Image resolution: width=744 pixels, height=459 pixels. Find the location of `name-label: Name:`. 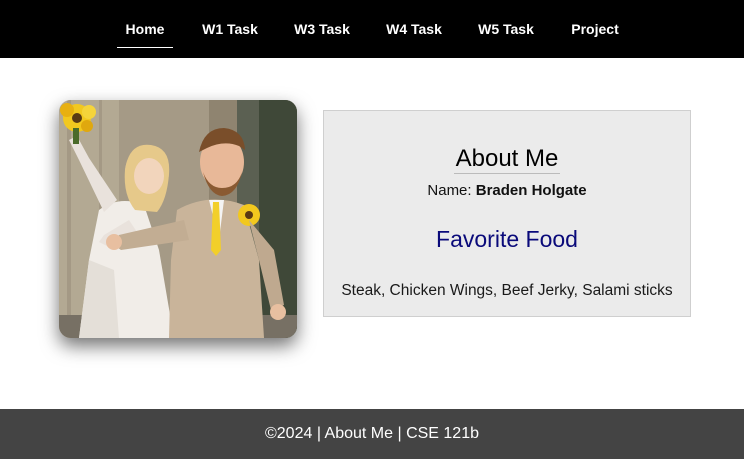

name-label: Name: is located at coordinates (449, 190).